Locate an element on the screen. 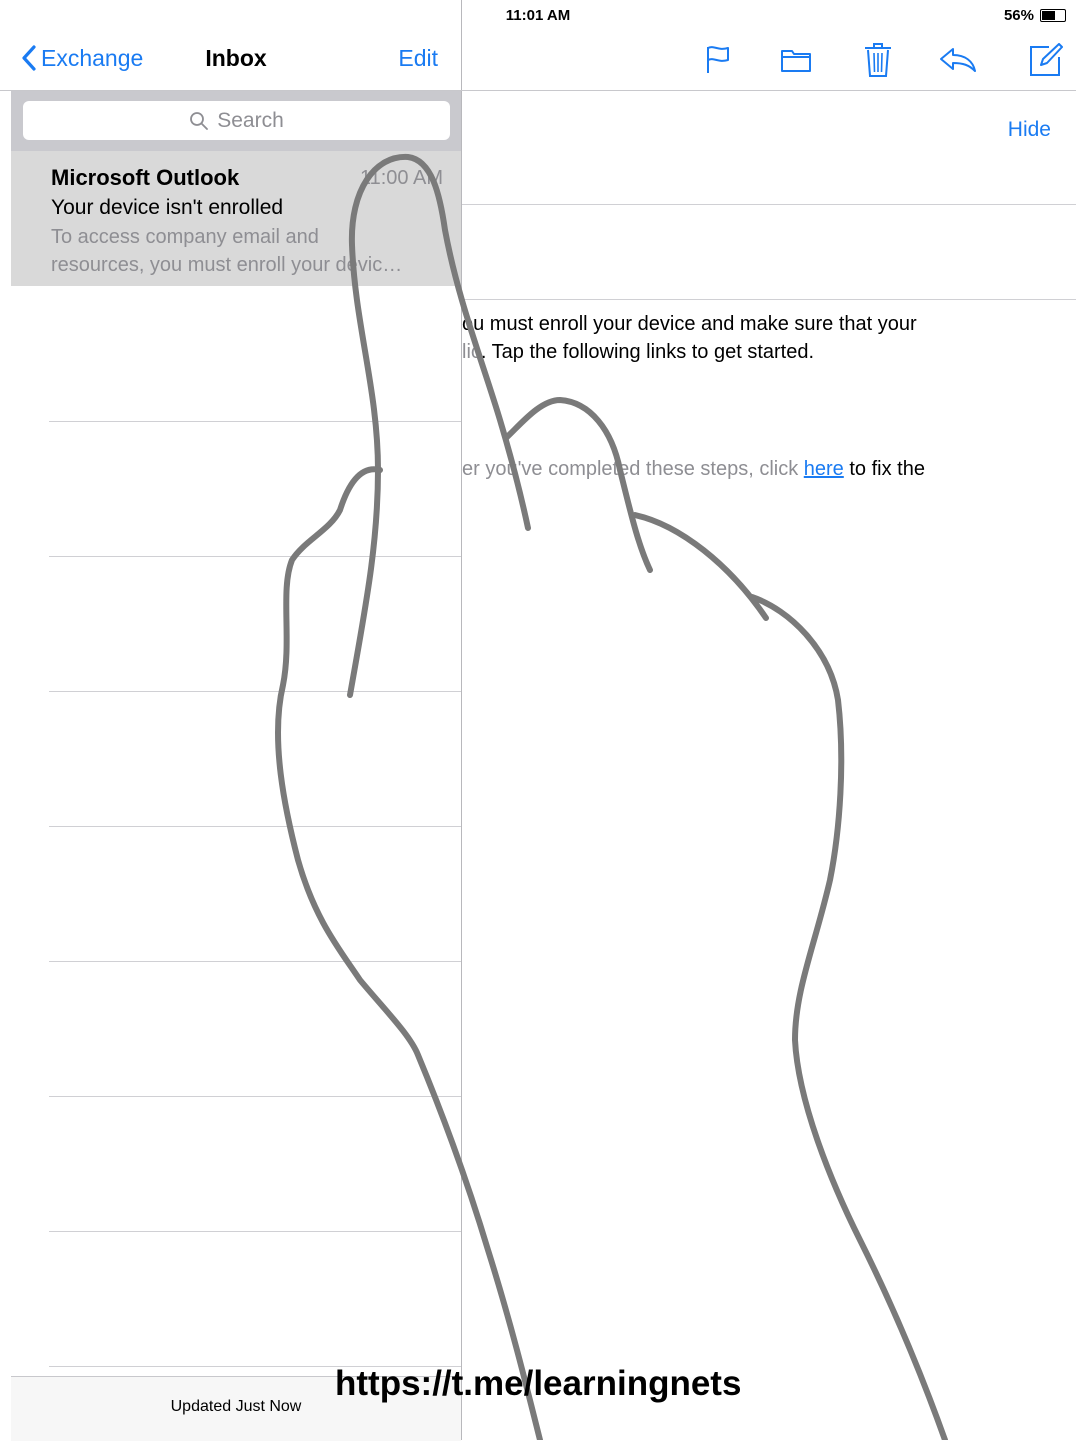 Image resolution: width=1076 pixels, height=1441 pixels. folder-icon is located at coordinates (796, 61).